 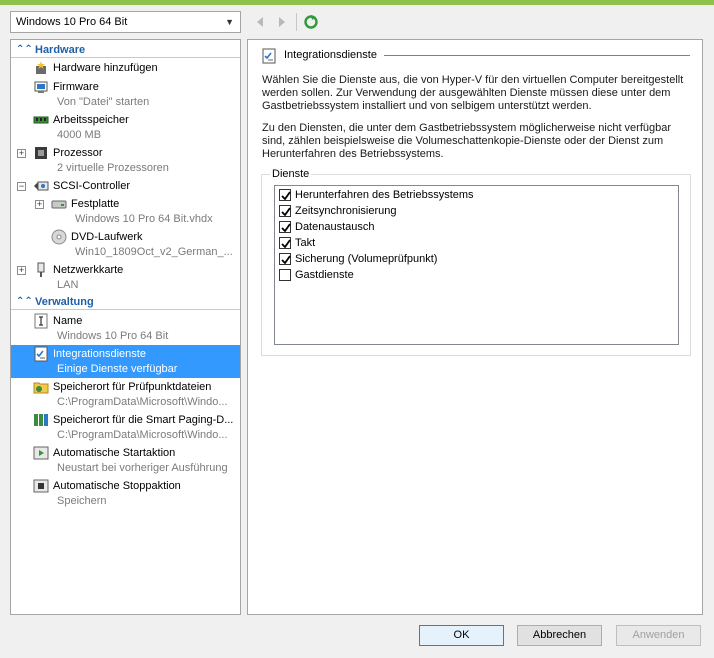 What do you see at coordinates (125, 211) in the screenshot?
I see `tree-item-hard-disk: + Festplatte Windows 10 Pro 64 Bit.vhdx` at bounding box center [125, 211].